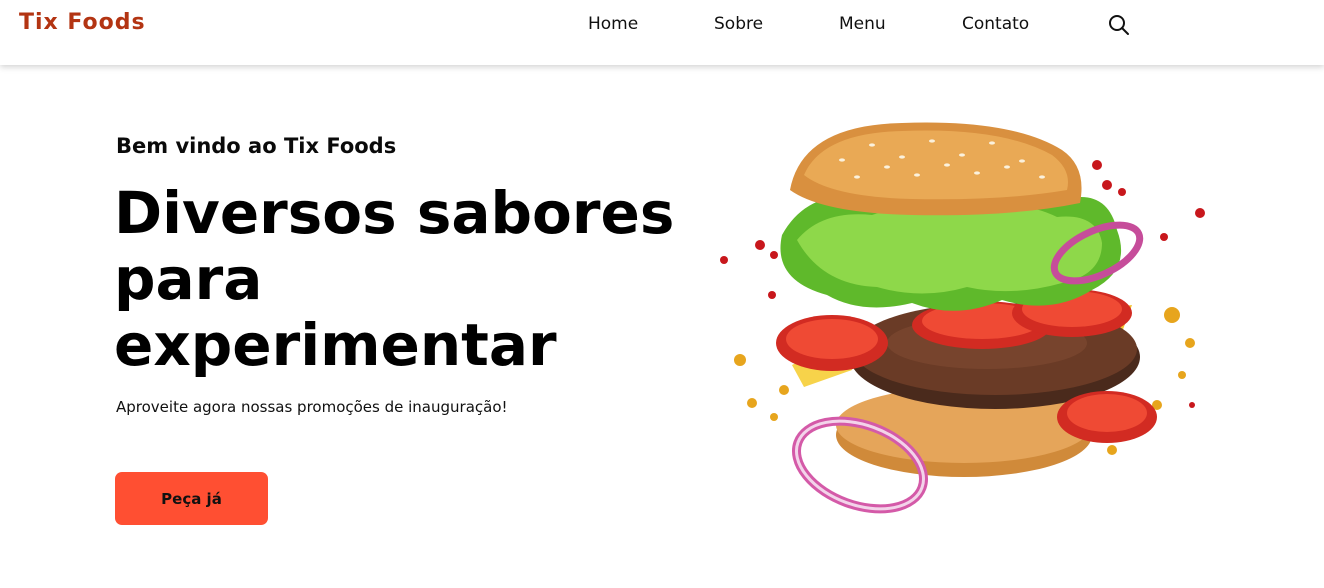  Describe the element at coordinates (995, 24) in the screenshot. I see `nav-contato: Contato` at that location.